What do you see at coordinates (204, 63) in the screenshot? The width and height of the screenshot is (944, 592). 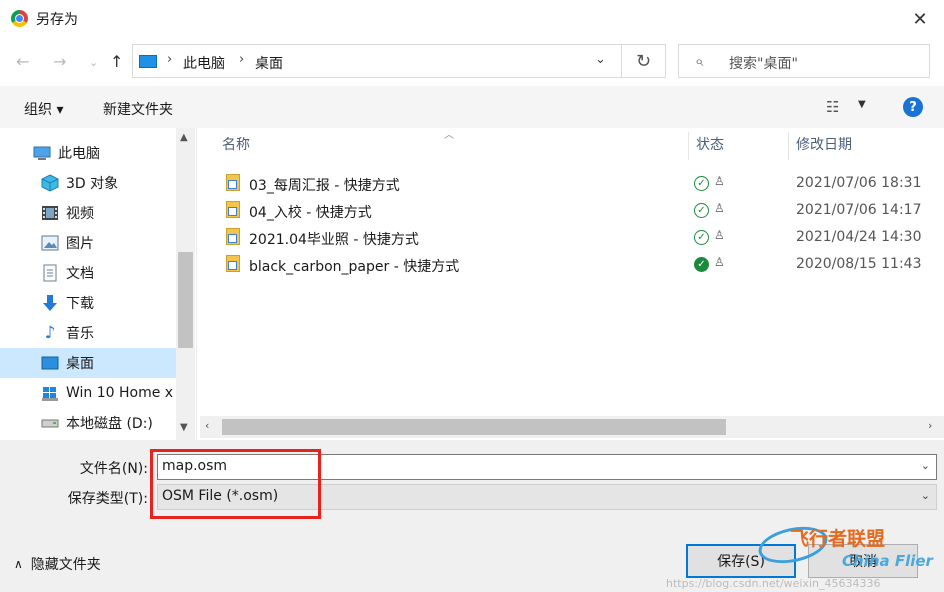 I see `breadcrumb-this-pc: 此电脑` at bounding box center [204, 63].